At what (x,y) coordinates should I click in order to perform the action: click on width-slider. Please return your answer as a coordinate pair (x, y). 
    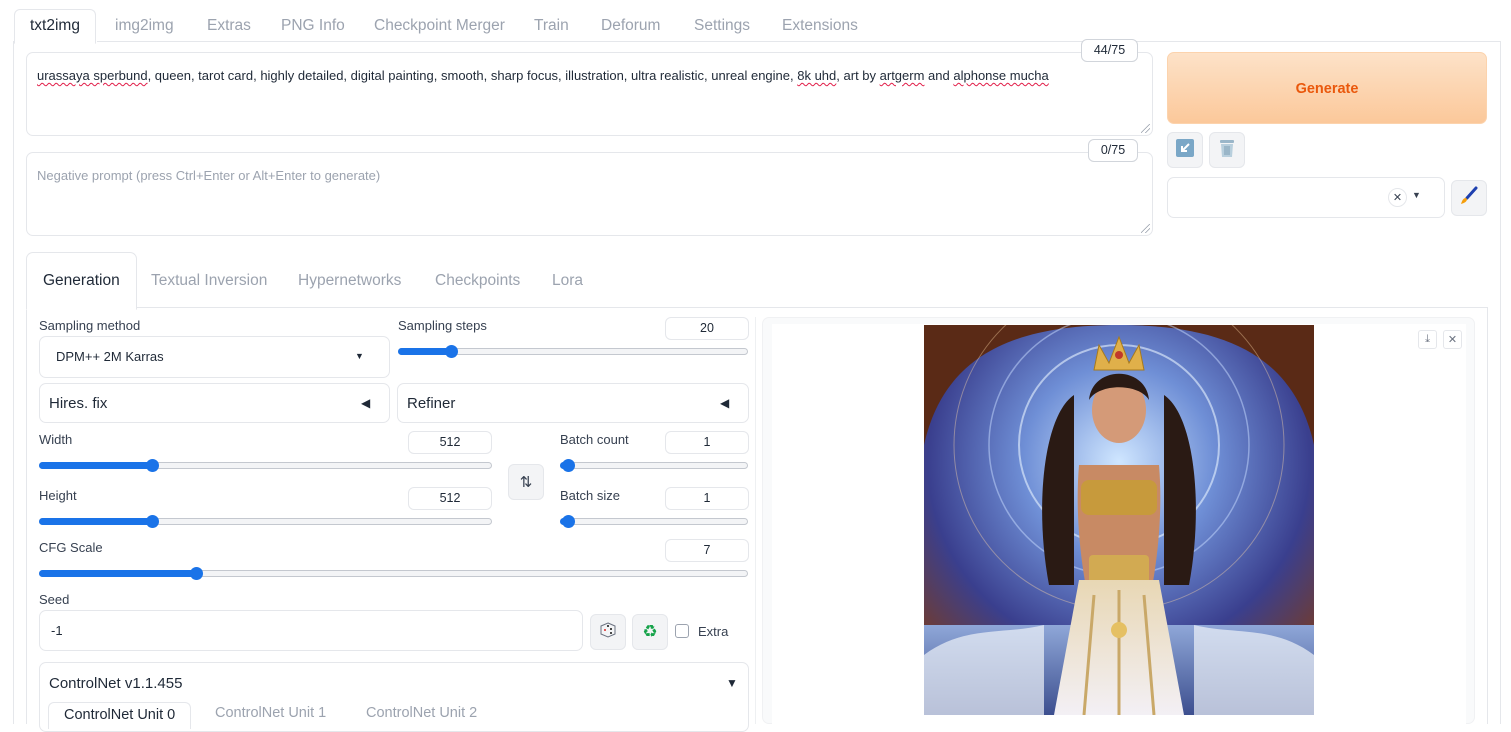
    Looking at the image, I should click on (265, 466).